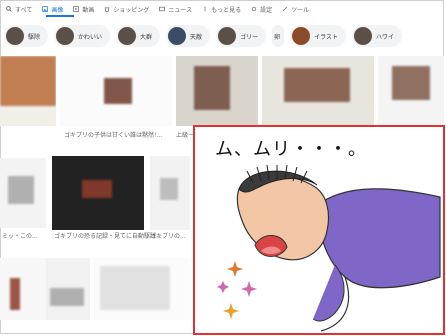 The image size is (446, 336). Describe the element at coordinates (76, 9) in the screenshot. I see `video-icon` at that location.